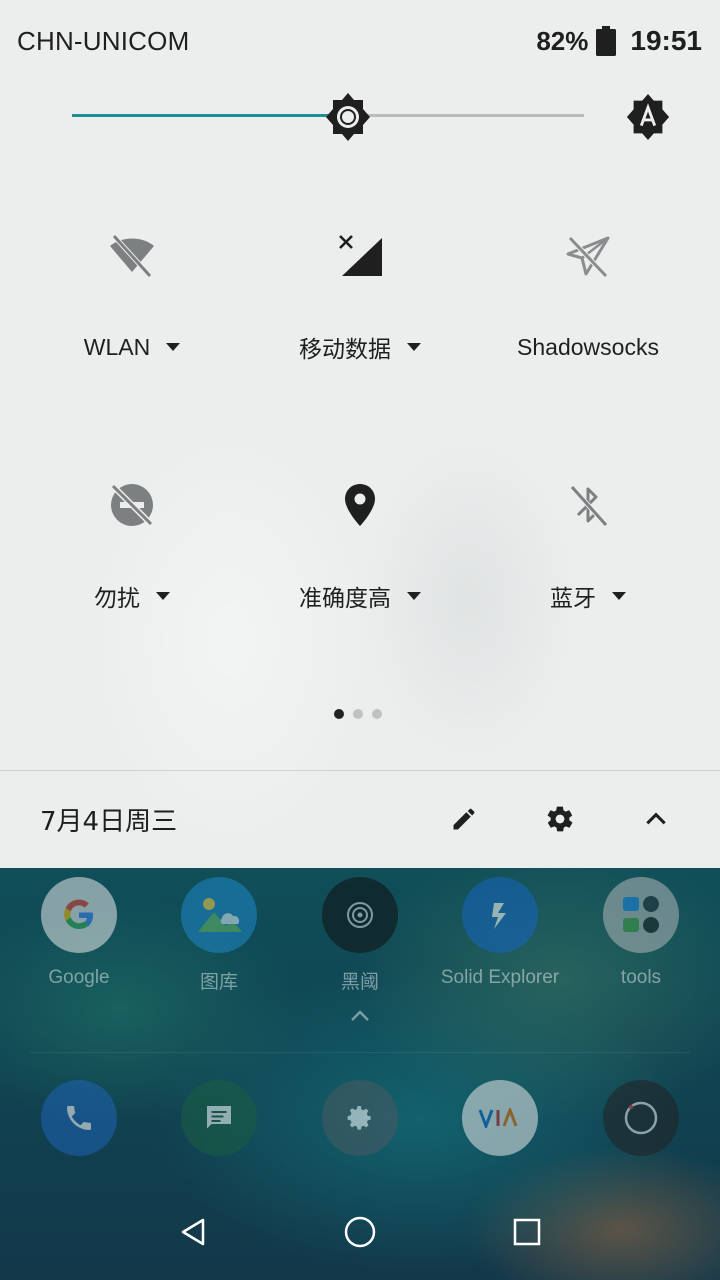  Describe the element at coordinates (588, 297) in the screenshot. I see `tile-shadowsocks: Shadowsocks` at that location.